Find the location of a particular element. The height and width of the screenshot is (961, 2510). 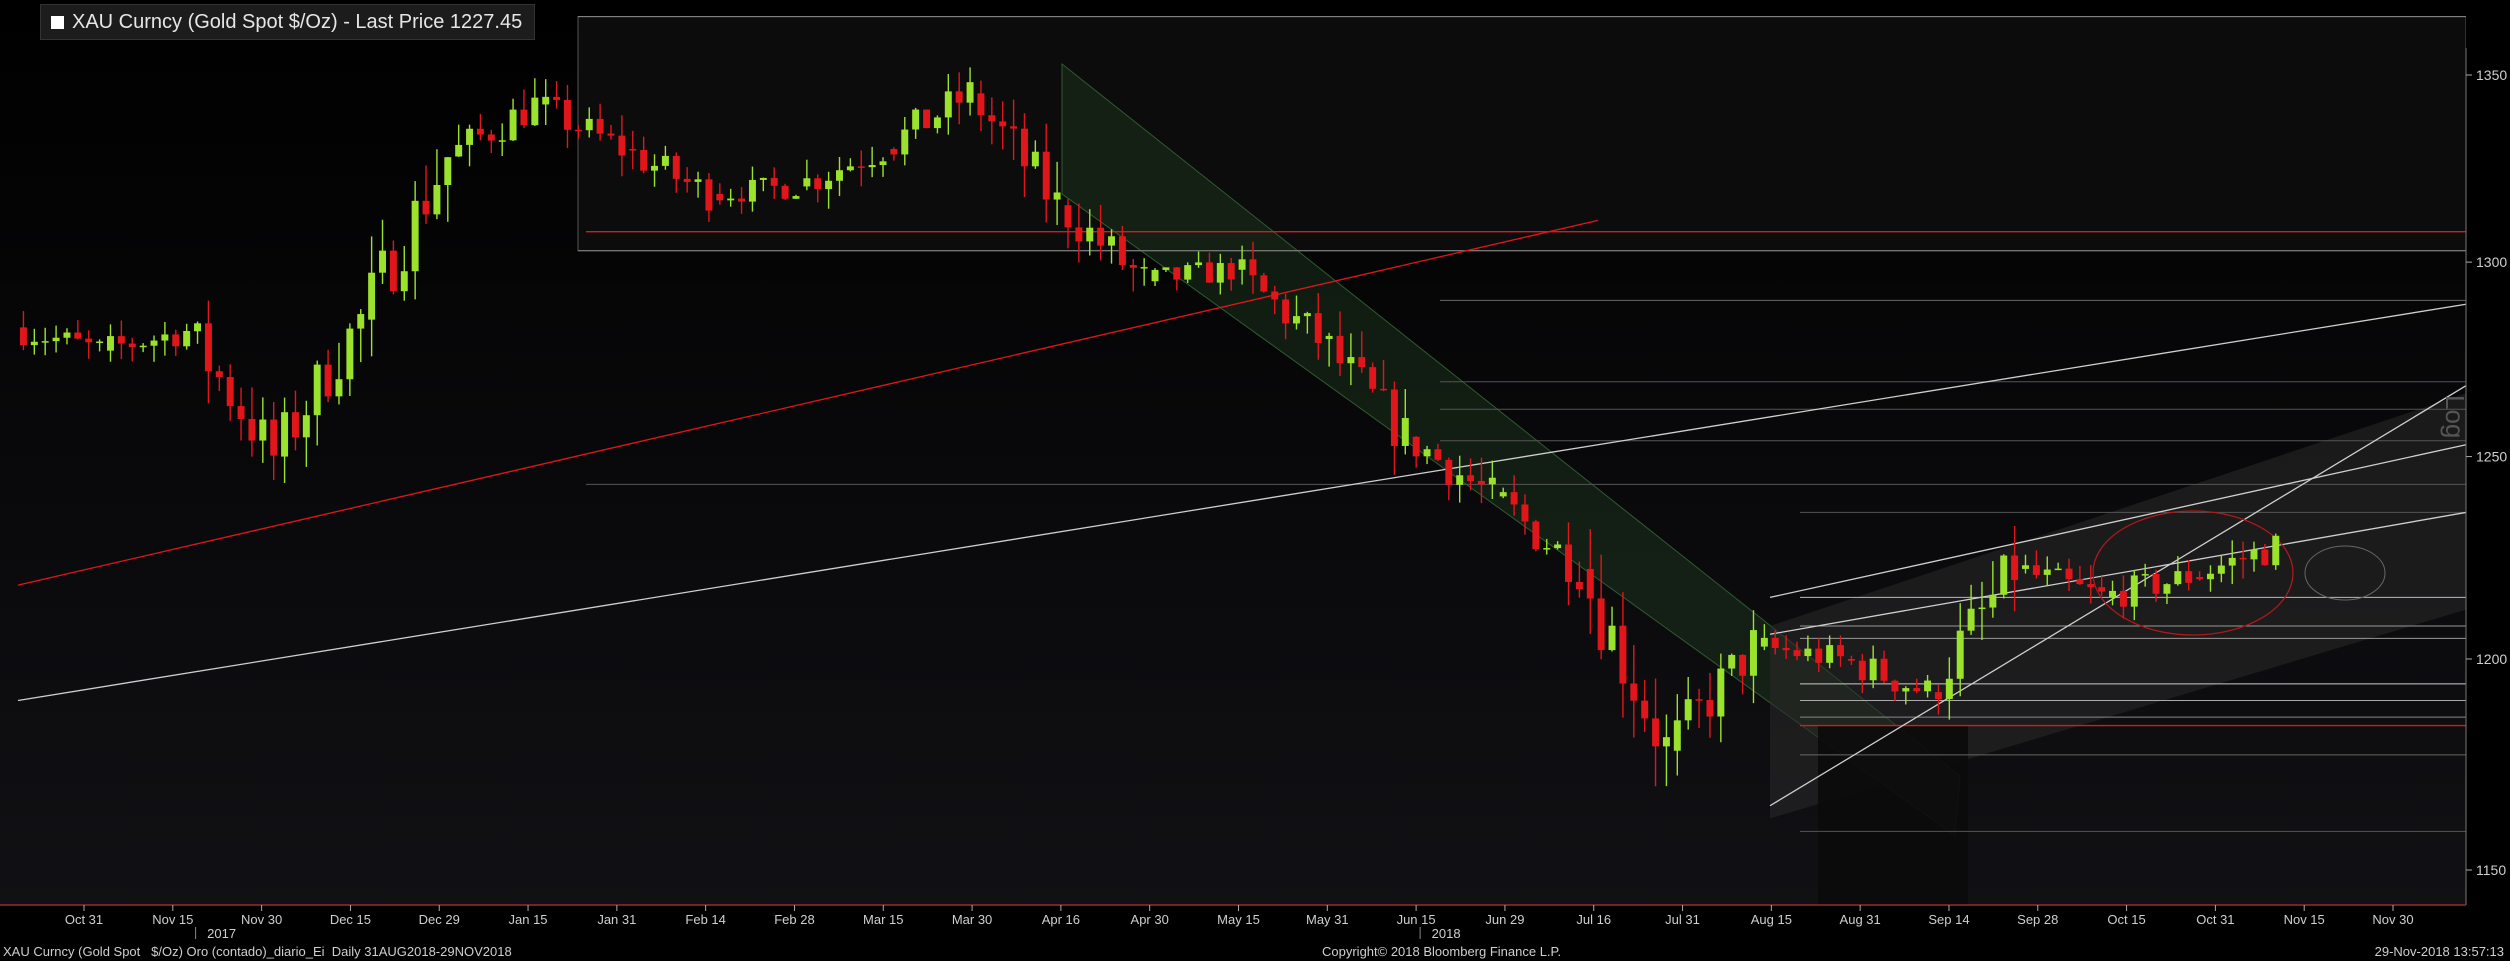

footer-copyright: Copyright© 2018 Bloomberg Finance L.P. is located at coordinates (1442, 951).